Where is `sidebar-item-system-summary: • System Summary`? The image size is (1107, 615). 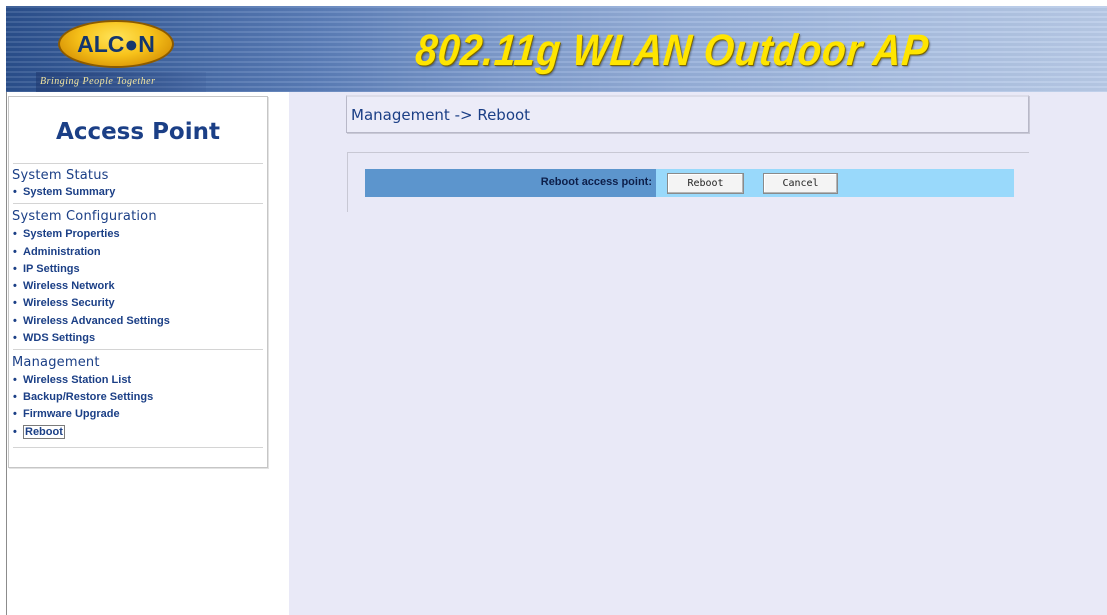 sidebar-item-system-summary: • System Summary is located at coordinates (64, 193).